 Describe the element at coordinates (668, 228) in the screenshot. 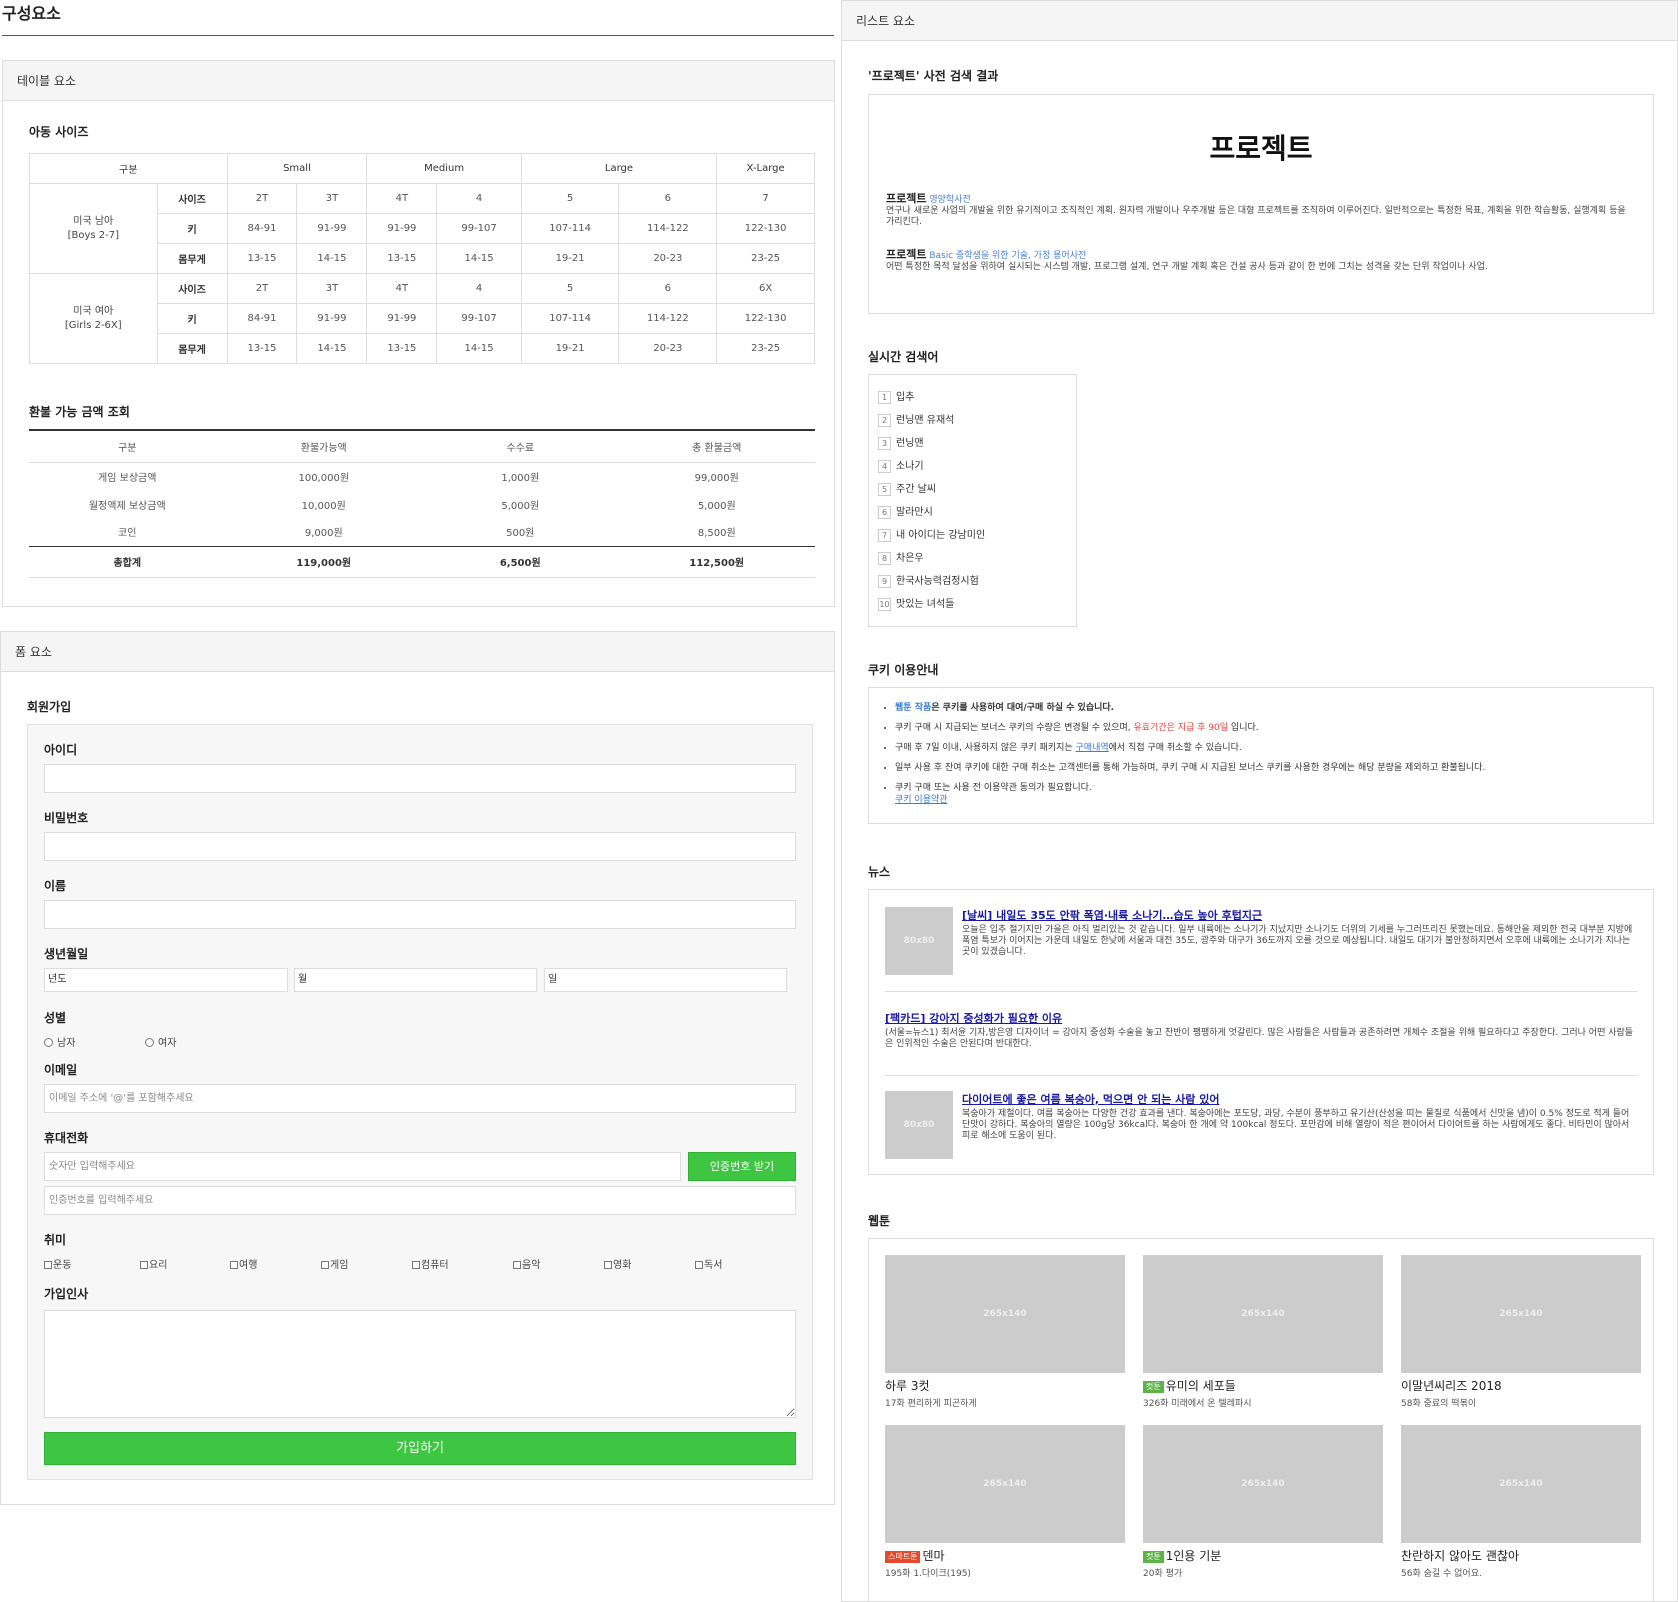

I see `table-cell: 114-122` at that location.